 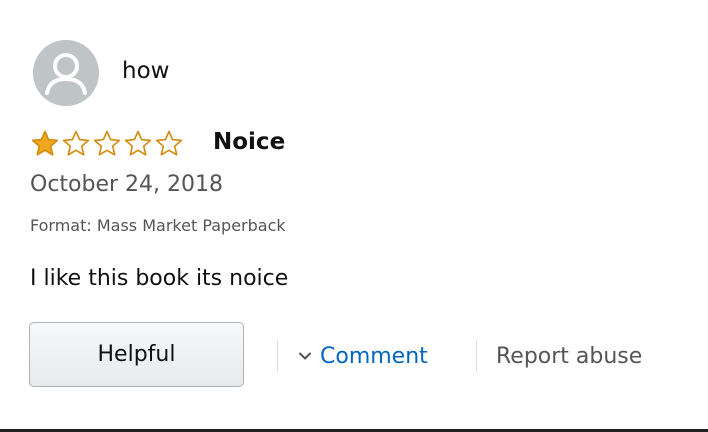 I want to click on review-date: October 24, 2018, so click(x=127, y=184).